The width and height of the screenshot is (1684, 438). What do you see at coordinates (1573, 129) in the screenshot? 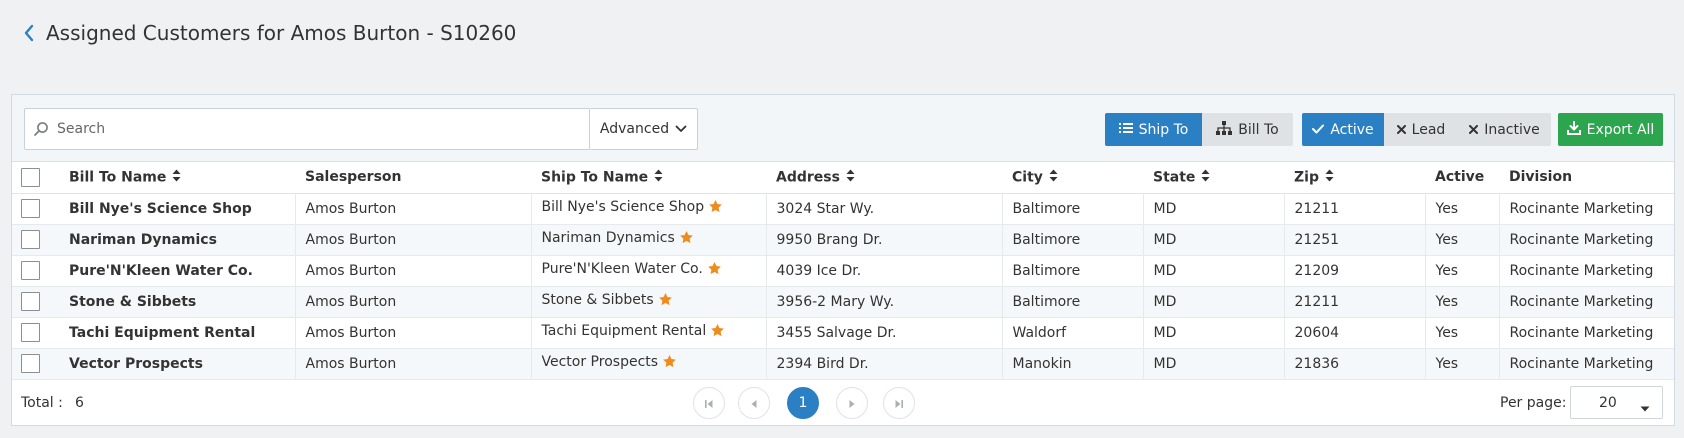
I see `download-icon` at bounding box center [1573, 129].